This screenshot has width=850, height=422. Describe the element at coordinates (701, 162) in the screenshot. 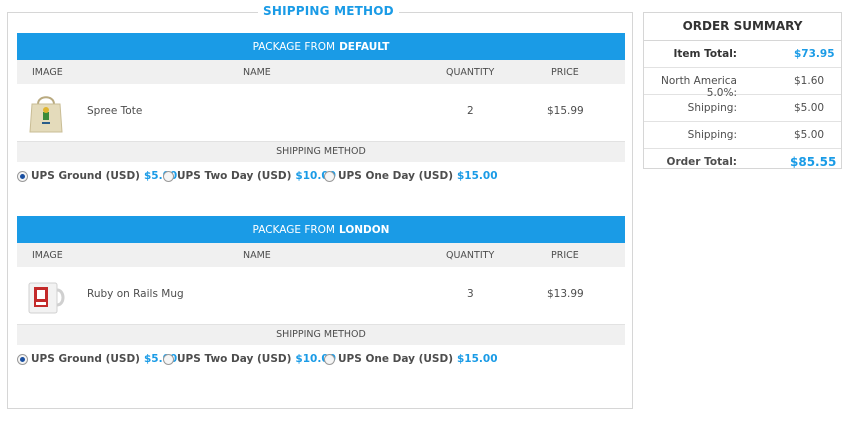

I see `order-total-label: Order Total:` at that location.